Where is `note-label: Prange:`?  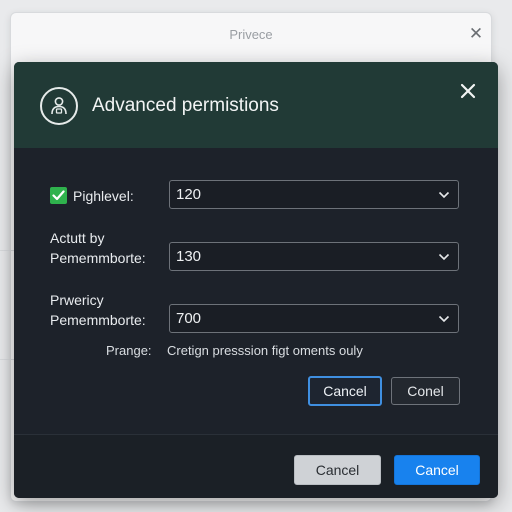
note-label: Prange: is located at coordinates (129, 350).